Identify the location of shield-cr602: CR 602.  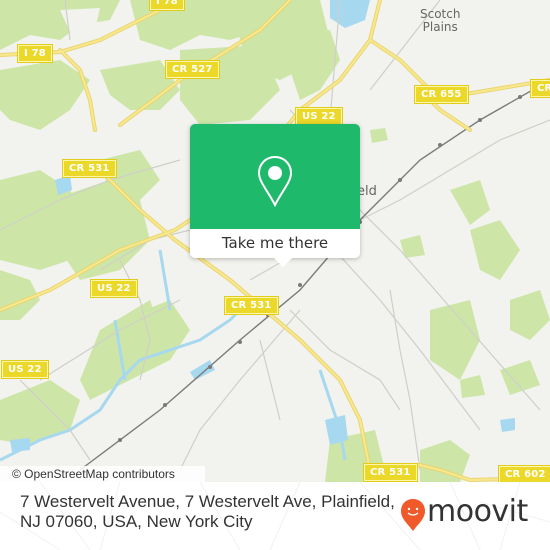
(524, 474).